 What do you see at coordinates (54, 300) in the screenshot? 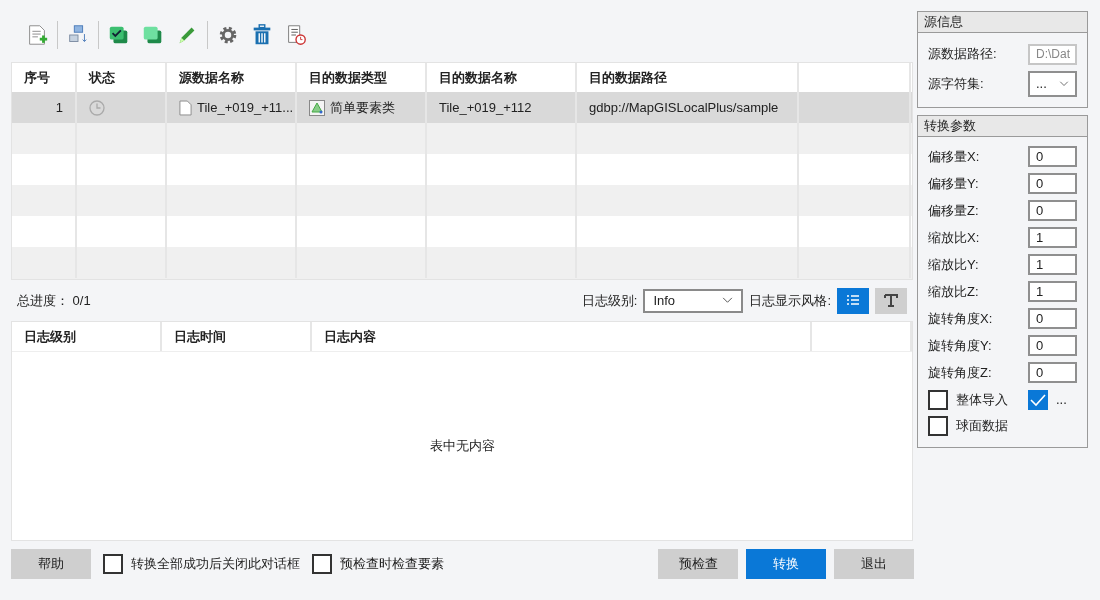
I see `progress-text: 总进度： 0/1` at bounding box center [54, 300].